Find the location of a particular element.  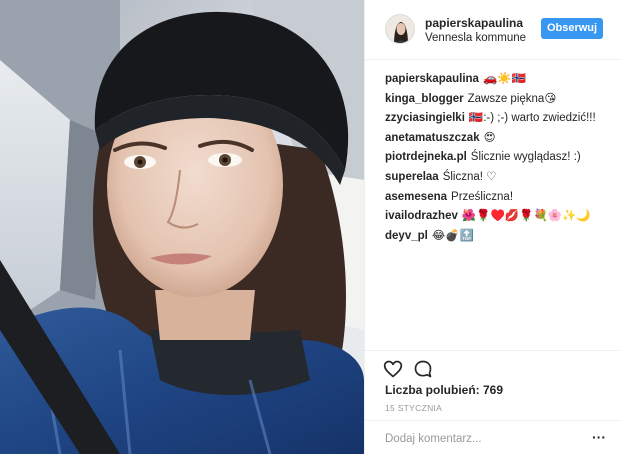

avatar is located at coordinates (400, 29).